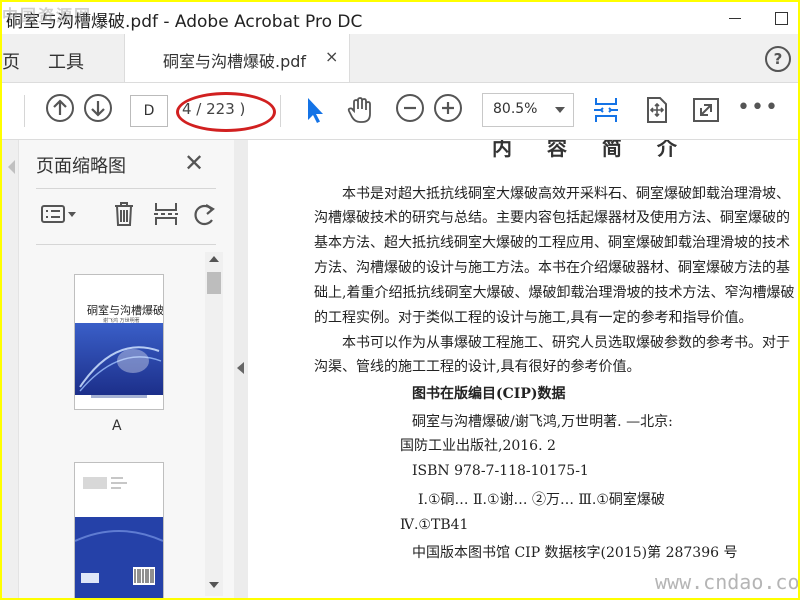 Image resolution: width=800 pixels, height=600 pixels. Describe the element at coordinates (410, 108) in the screenshot. I see `zoom-out-icon` at that location.